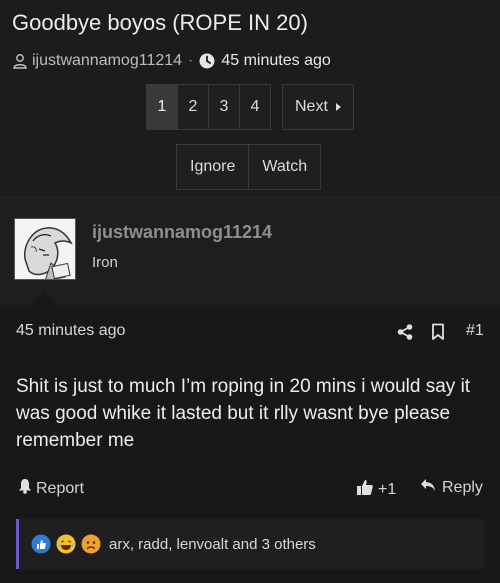  Describe the element at coordinates (224, 107) in the screenshot. I see `page-3-button: 3` at that location.